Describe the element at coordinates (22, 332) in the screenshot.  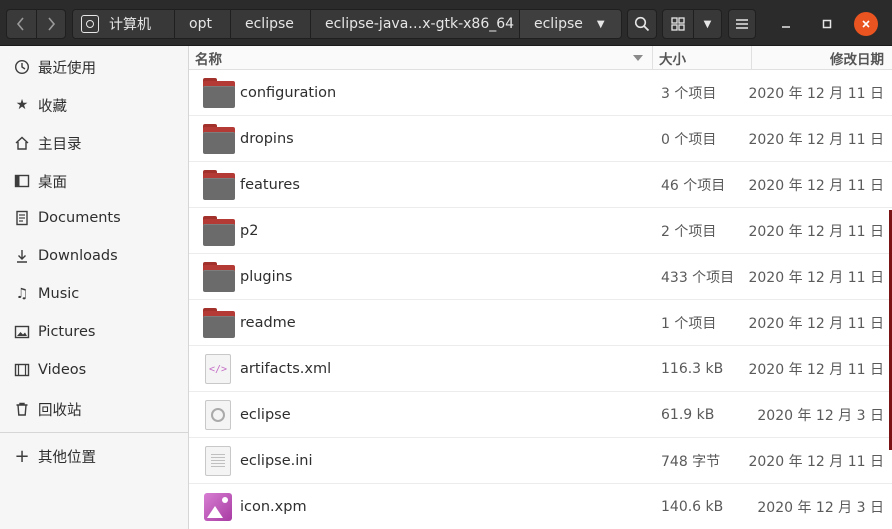
I see `image-icon` at that location.